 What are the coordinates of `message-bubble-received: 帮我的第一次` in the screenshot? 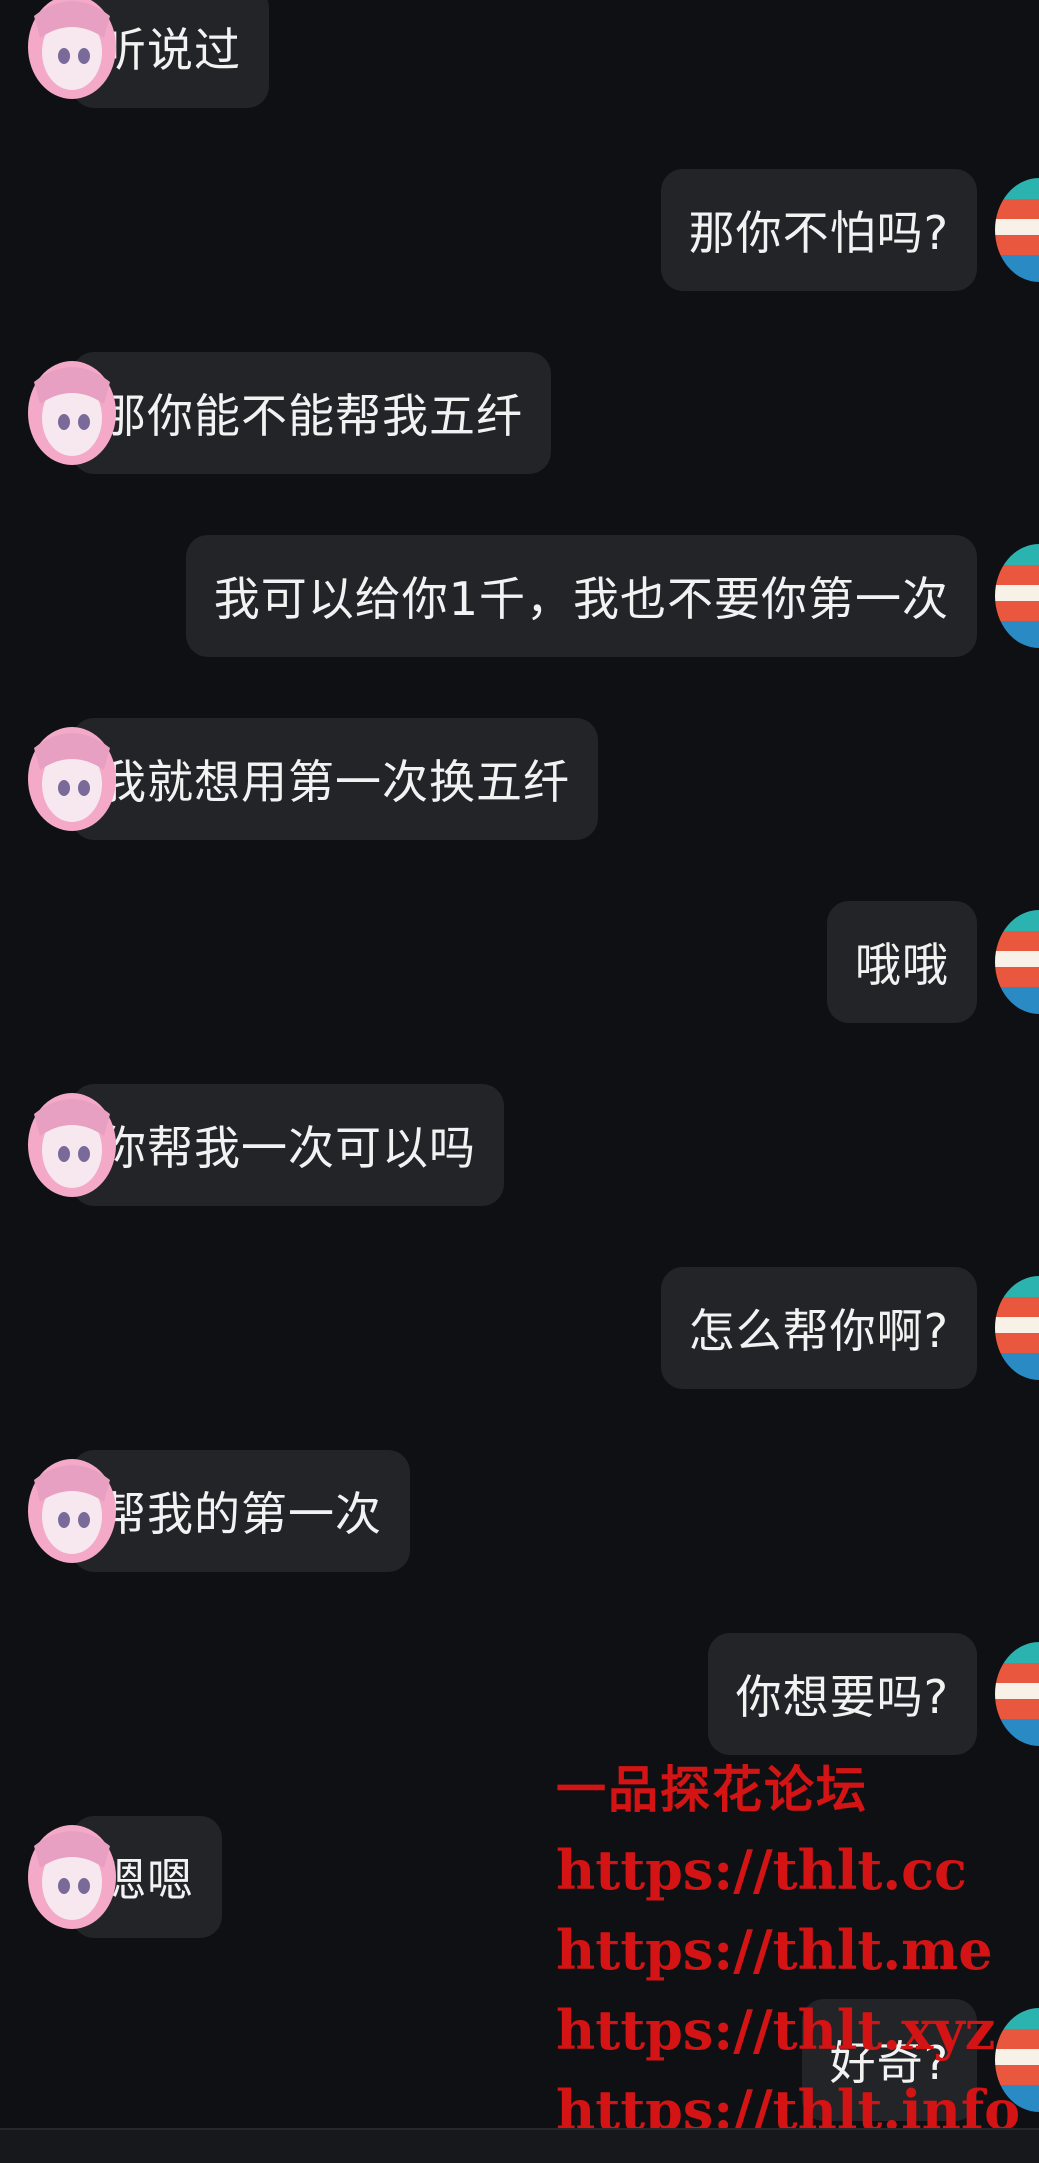 It's located at (241, 1511).